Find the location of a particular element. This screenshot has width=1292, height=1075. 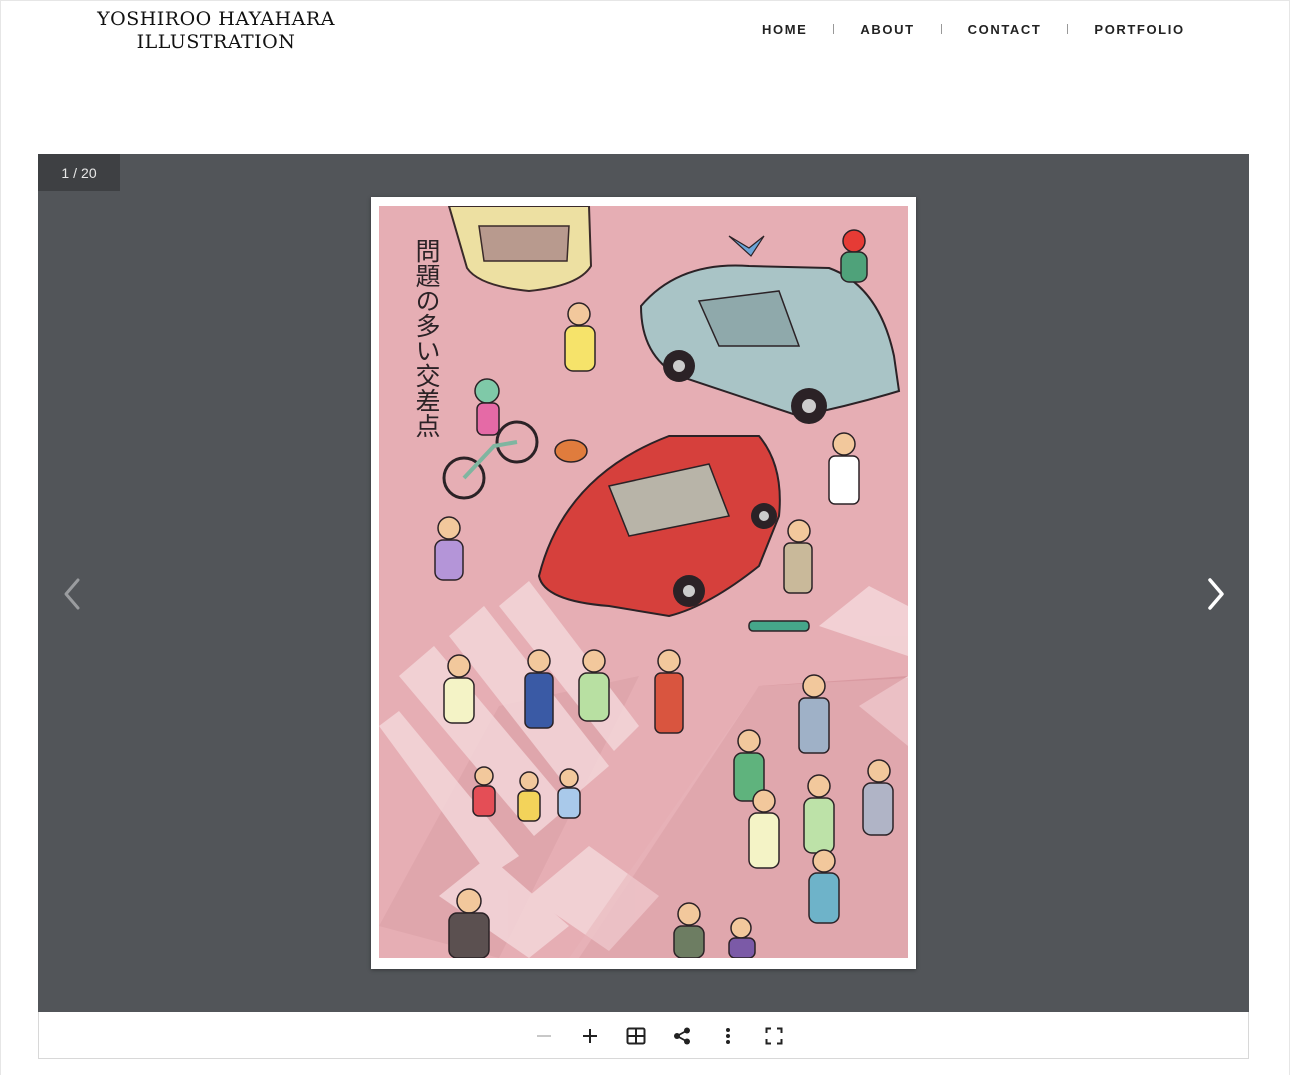

chevron-right-icon is located at coordinates (1216, 594).